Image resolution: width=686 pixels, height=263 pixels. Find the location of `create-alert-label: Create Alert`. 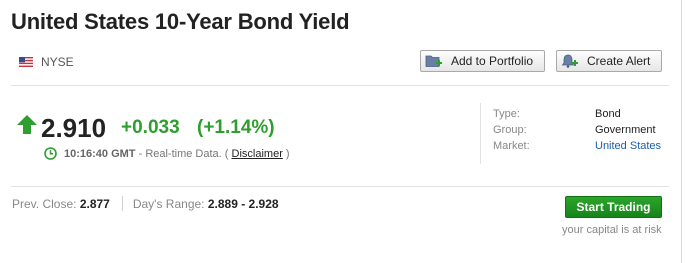

create-alert-label: Create Alert is located at coordinates (619, 61).